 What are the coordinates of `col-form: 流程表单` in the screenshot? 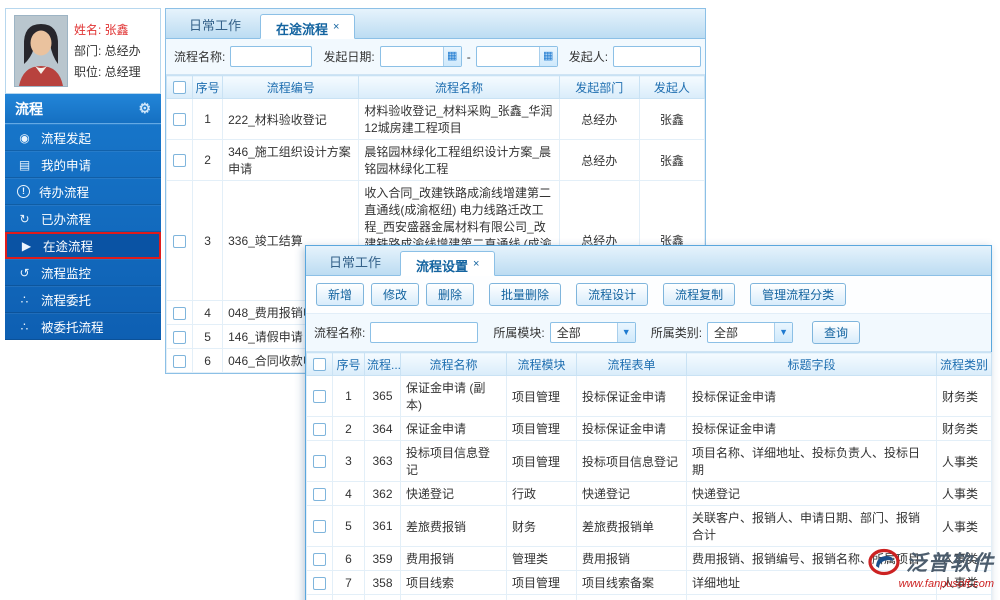 It's located at (631, 364).